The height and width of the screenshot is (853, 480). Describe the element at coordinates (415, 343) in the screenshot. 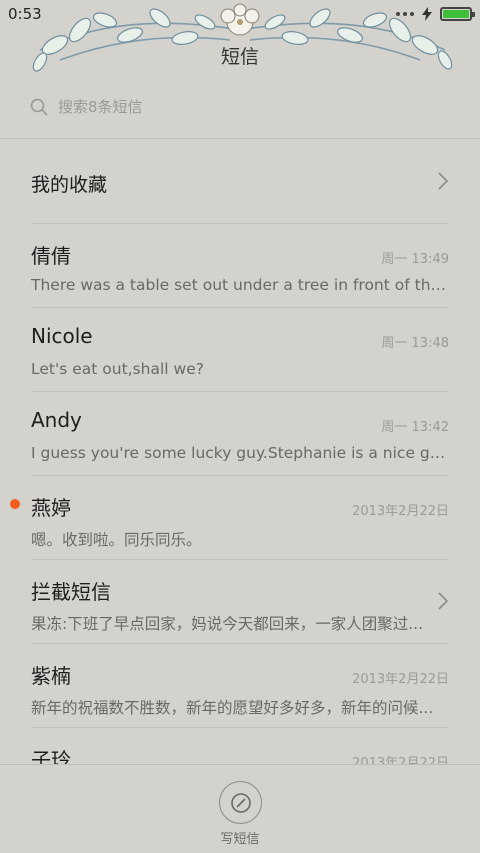

I see `message-time: 周一 13:48` at that location.